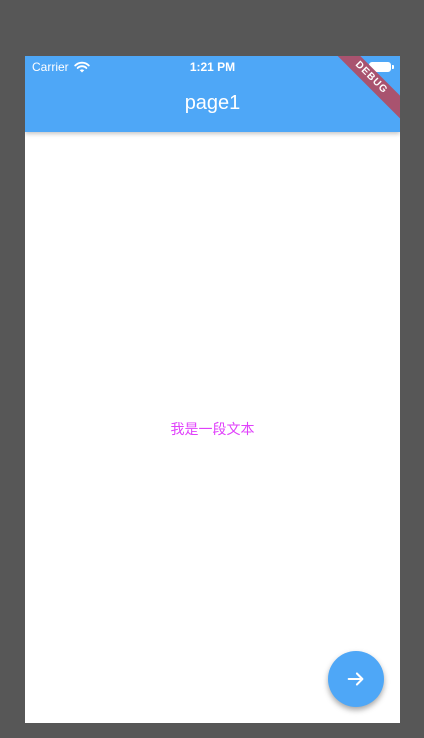 Image resolution: width=424 pixels, height=738 pixels. Describe the element at coordinates (212, 103) in the screenshot. I see `page-title: page1` at that location.